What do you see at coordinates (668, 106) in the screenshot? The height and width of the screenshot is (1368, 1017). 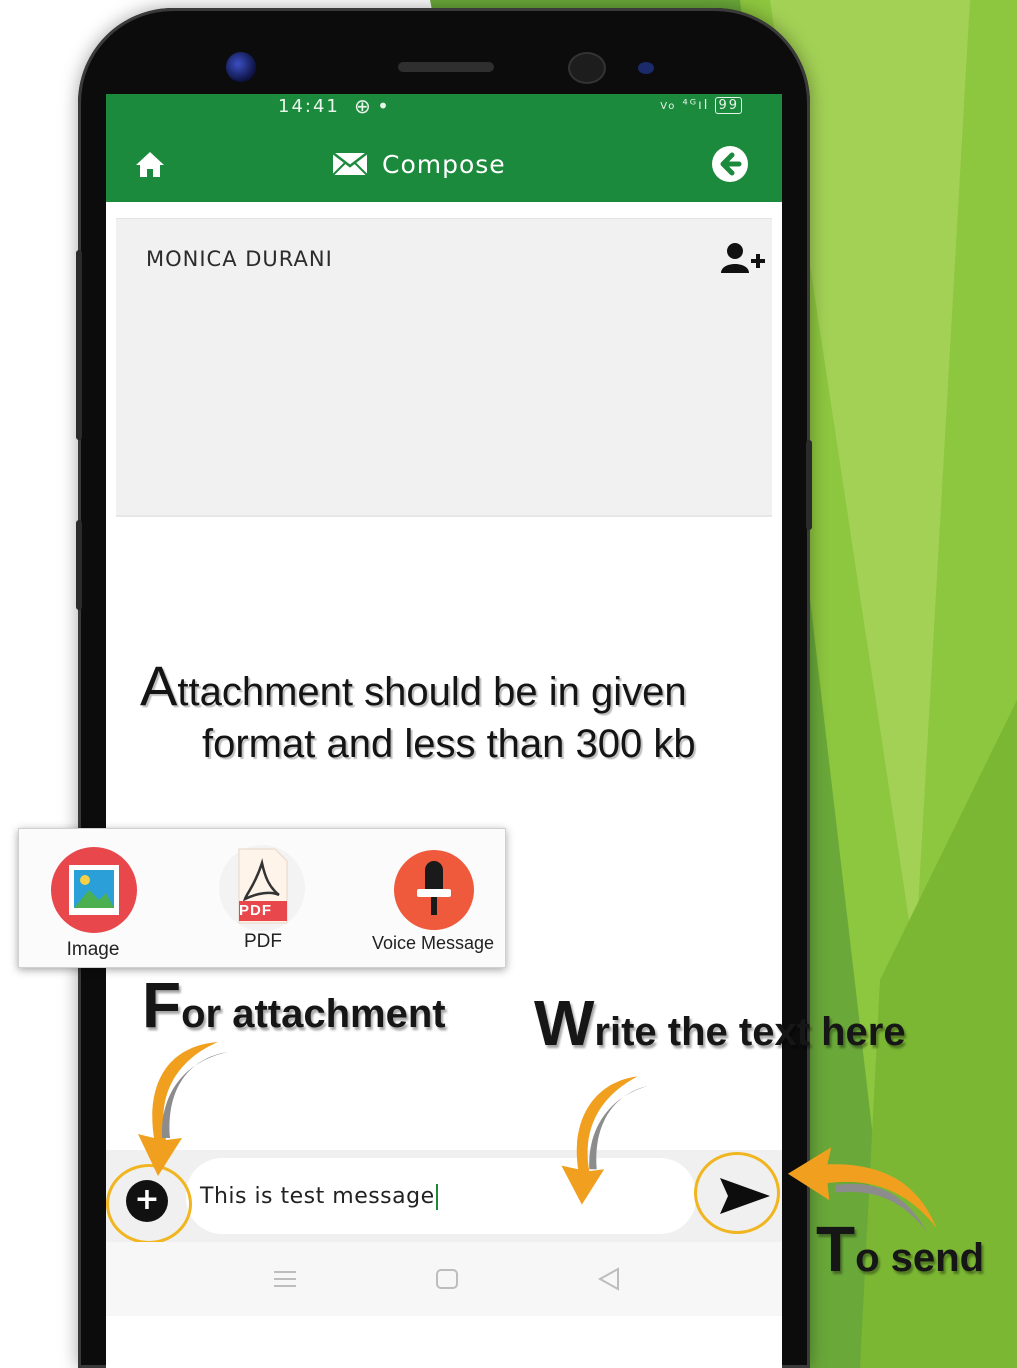 I see `volte-icon: Vo` at bounding box center [668, 106].